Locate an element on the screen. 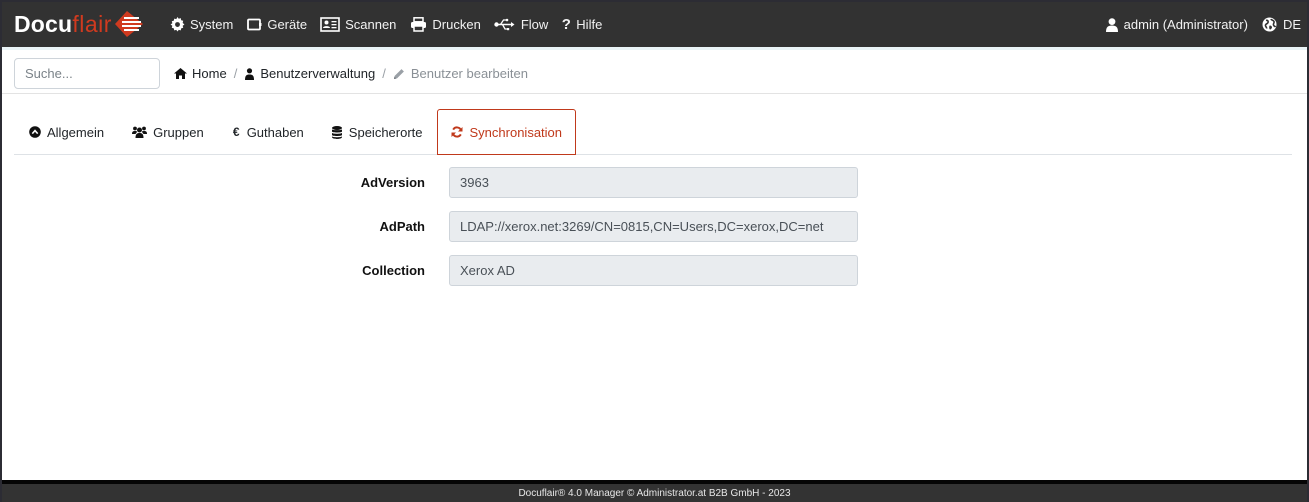  nav-item-system: System is located at coordinates (201, 25).